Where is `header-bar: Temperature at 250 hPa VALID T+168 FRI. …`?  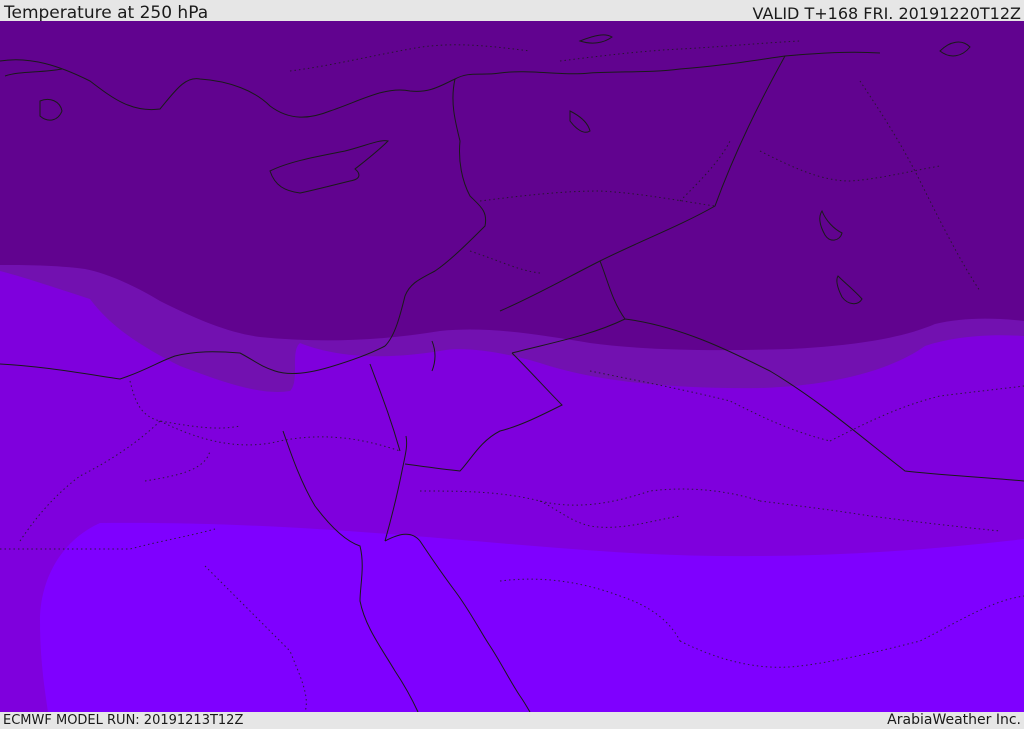
header-bar: Temperature at 250 hPa VALID T+168 FRI. … is located at coordinates (512, 11).